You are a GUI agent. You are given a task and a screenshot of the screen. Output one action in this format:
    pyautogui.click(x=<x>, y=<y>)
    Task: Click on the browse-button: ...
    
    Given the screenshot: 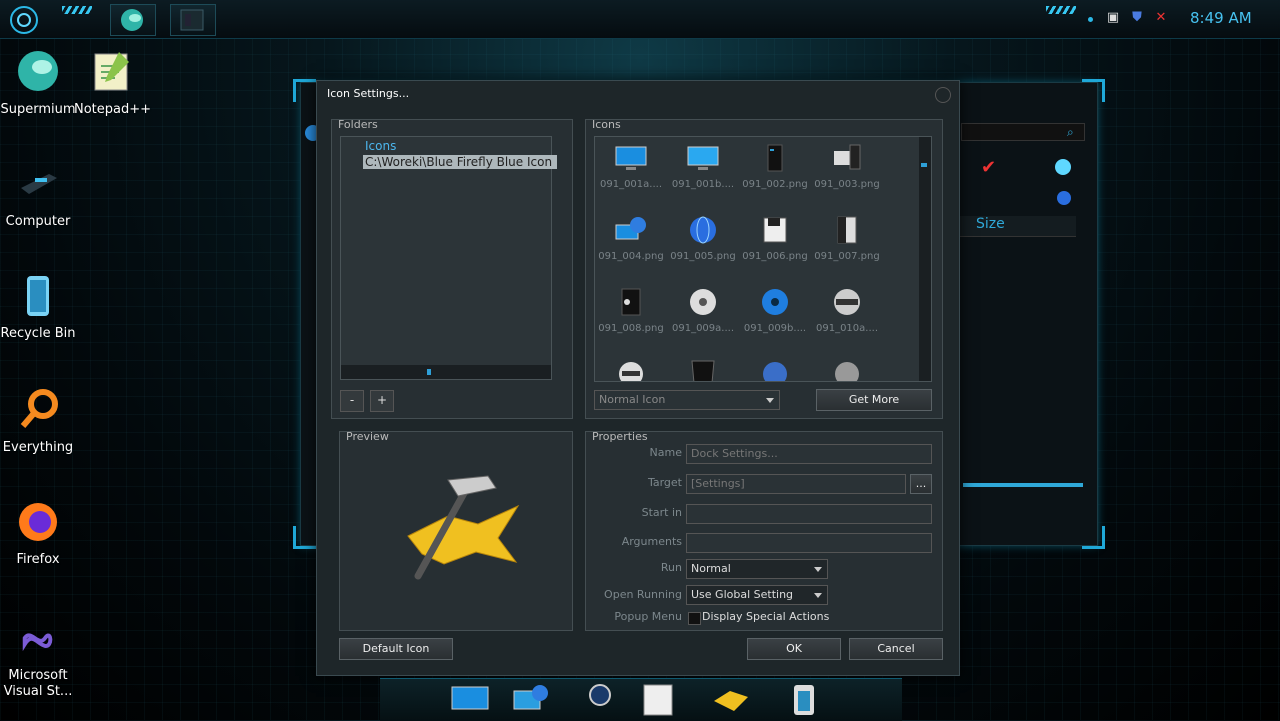 What is the action you would take?
    pyautogui.click(x=921, y=484)
    